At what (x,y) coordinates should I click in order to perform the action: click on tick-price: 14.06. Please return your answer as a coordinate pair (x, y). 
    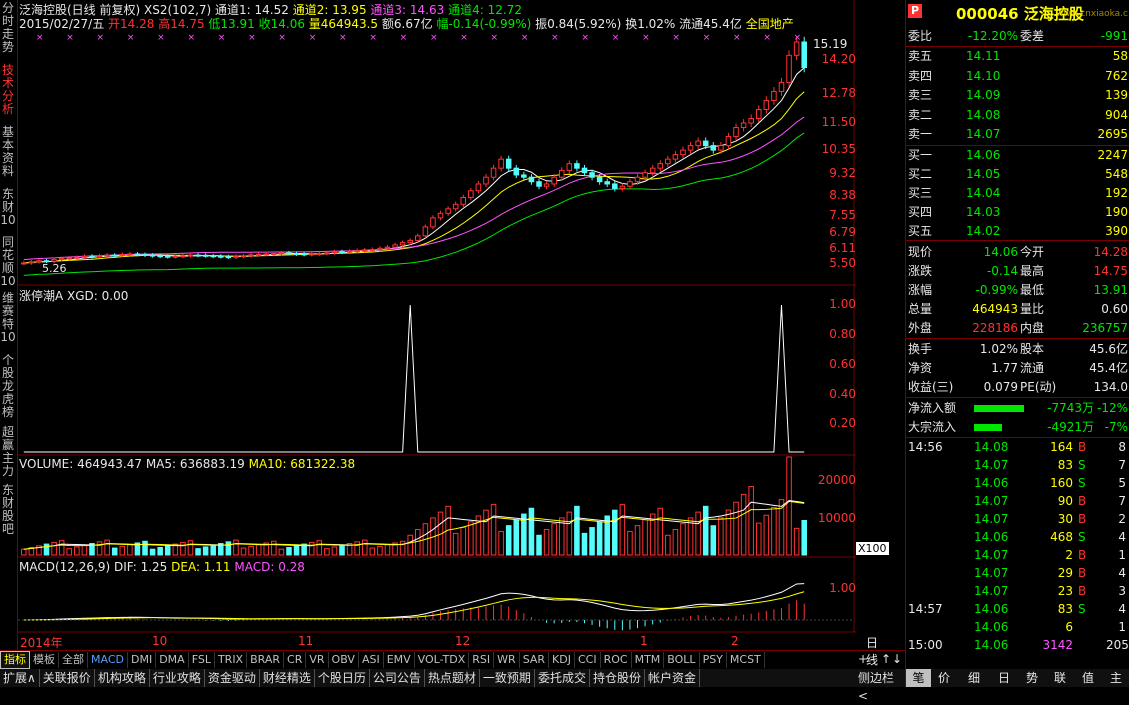
    Looking at the image, I should click on (991, 537).